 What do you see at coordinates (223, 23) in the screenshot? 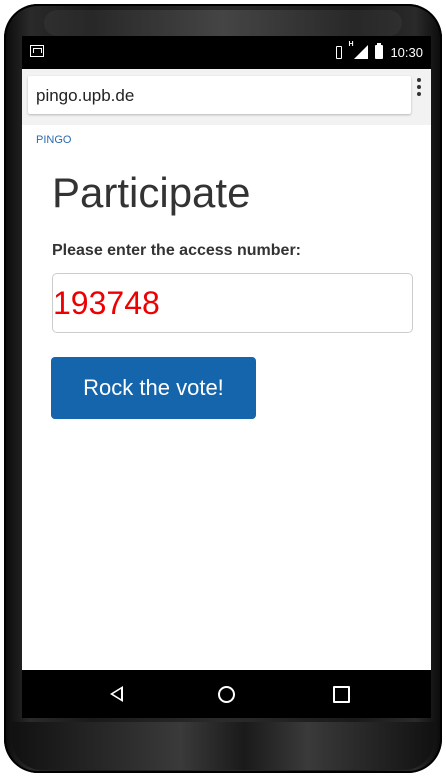
I see `phone-top-bezel` at bounding box center [223, 23].